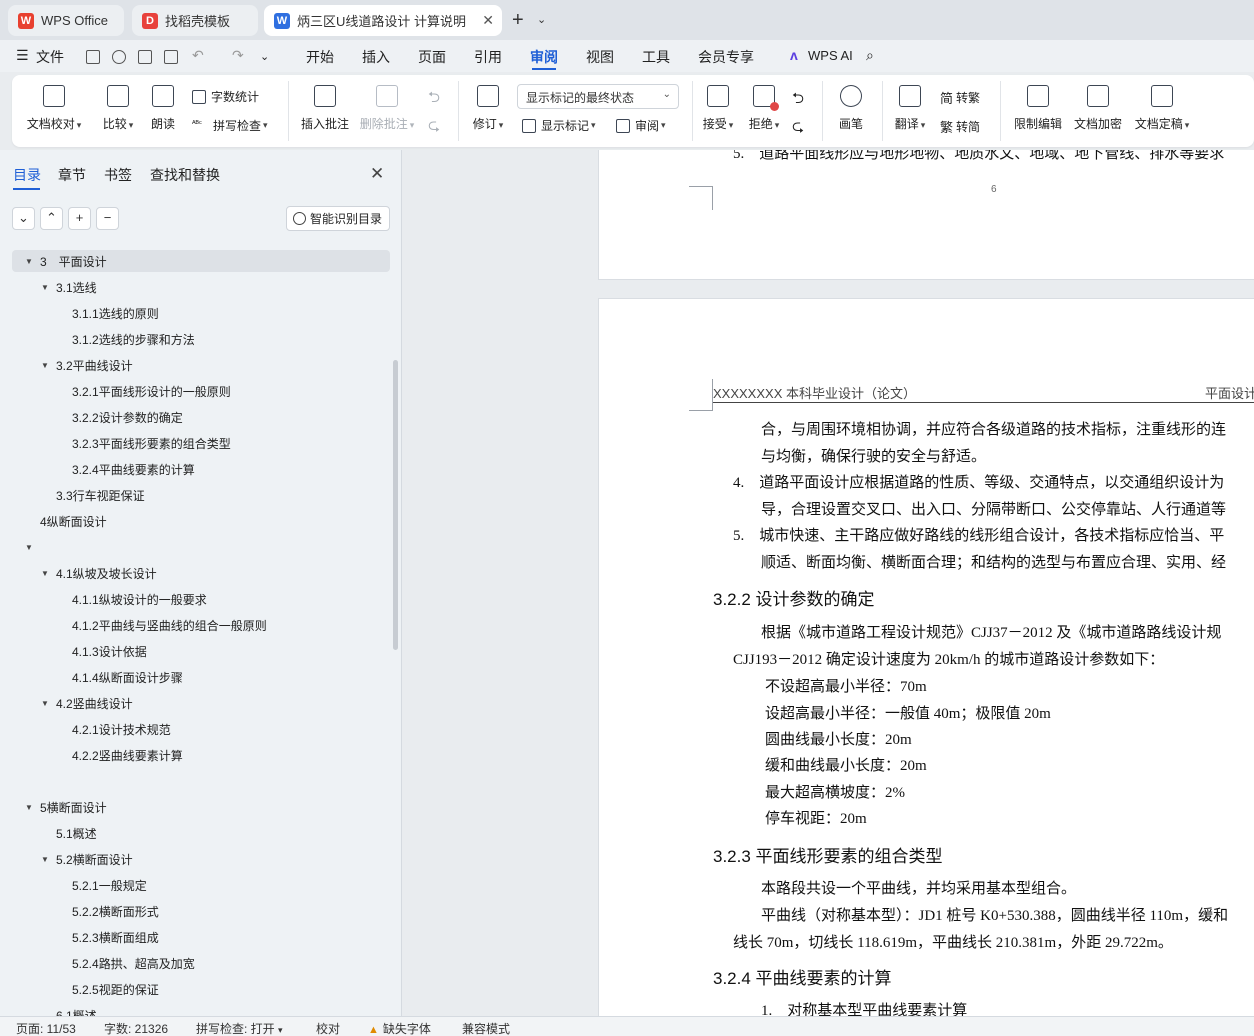  Describe the element at coordinates (201, 703) in the screenshot. I see `toc-item: ▼ 4.2竖曲线设计` at that location.